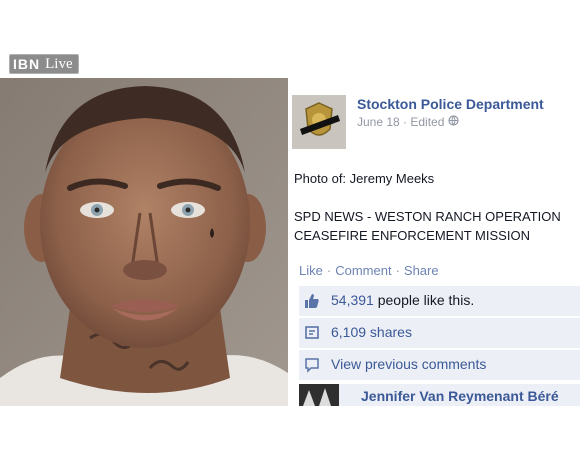  What do you see at coordinates (439, 333) in the screenshot?
I see `shares-row: 6,109 shares` at bounding box center [439, 333].